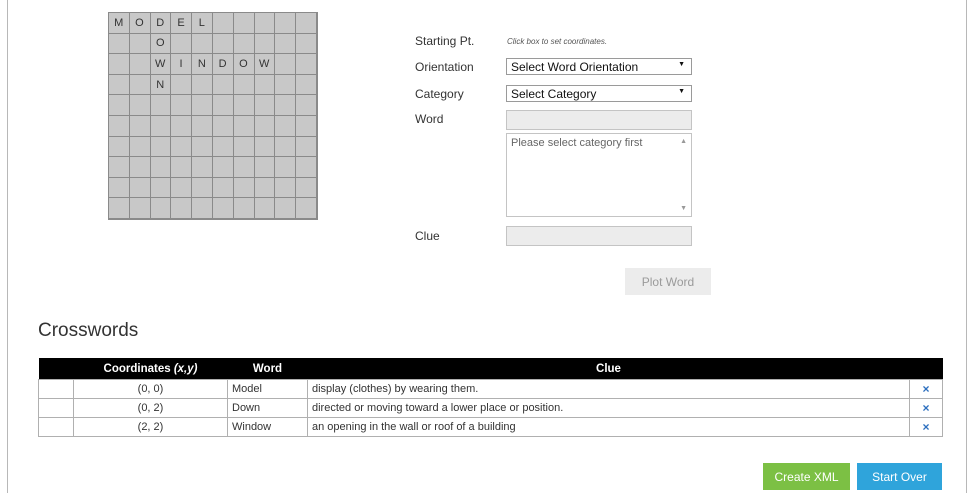 The height and width of the screenshot is (493, 969). Describe the element at coordinates (119, 23) in the screenshot. I see `grid-cell: M` at that location.